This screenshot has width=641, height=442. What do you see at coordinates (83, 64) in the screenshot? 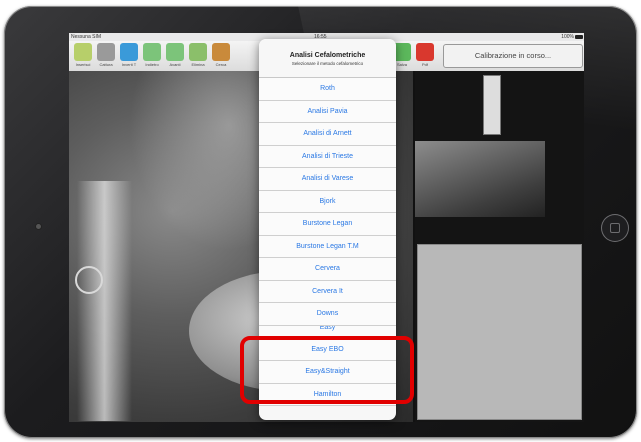
I see `tool-label: Inserisci` at bounding box center [83, 64].